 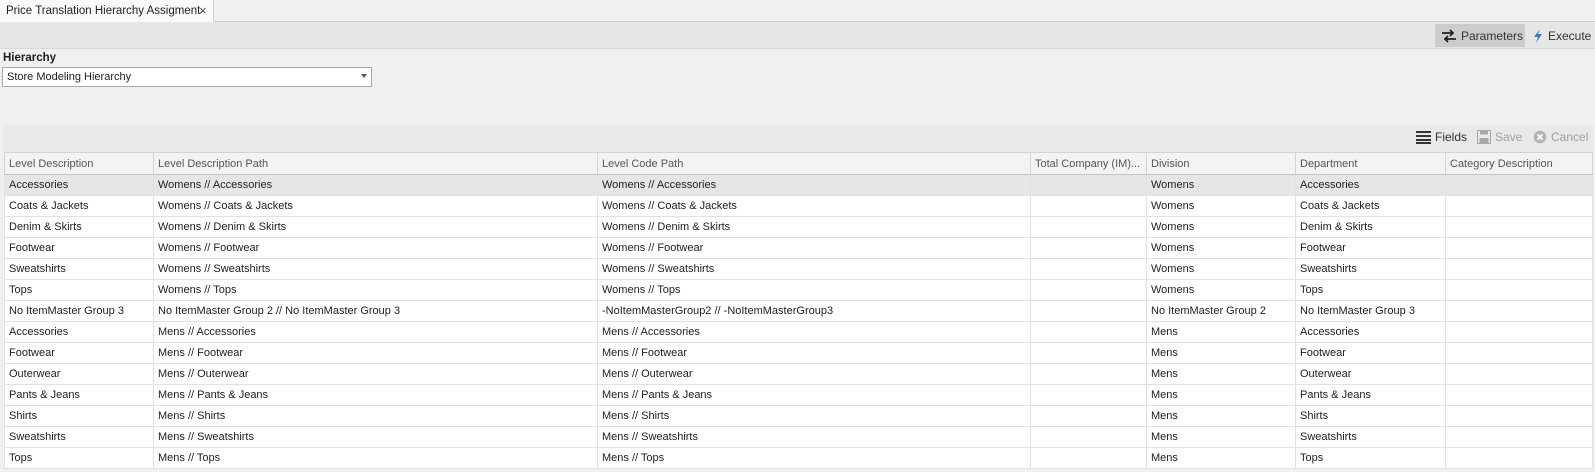 I want to click on level-description-cell: Denim & Skirts, so click(x=79, y=227).